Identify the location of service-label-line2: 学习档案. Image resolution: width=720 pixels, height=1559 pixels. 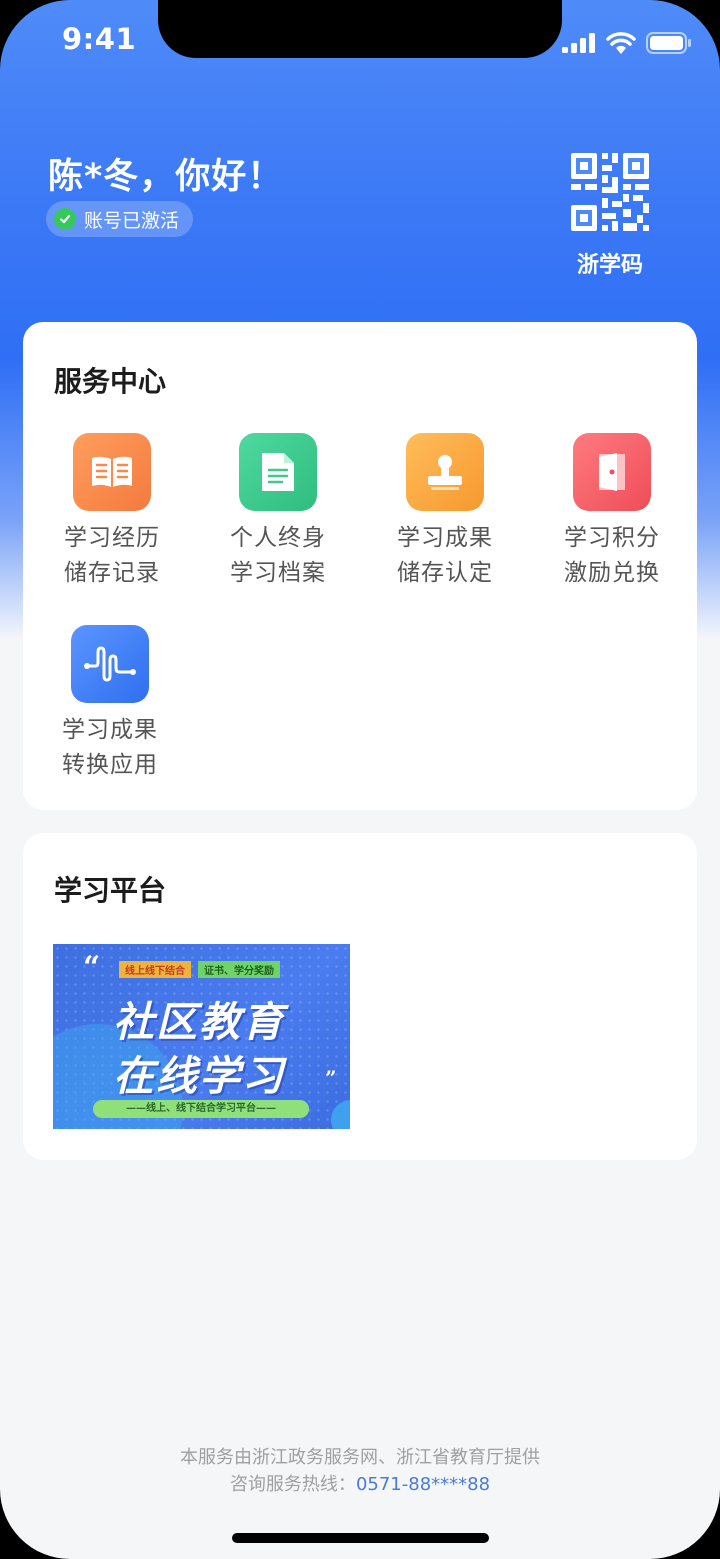
(278, 573).